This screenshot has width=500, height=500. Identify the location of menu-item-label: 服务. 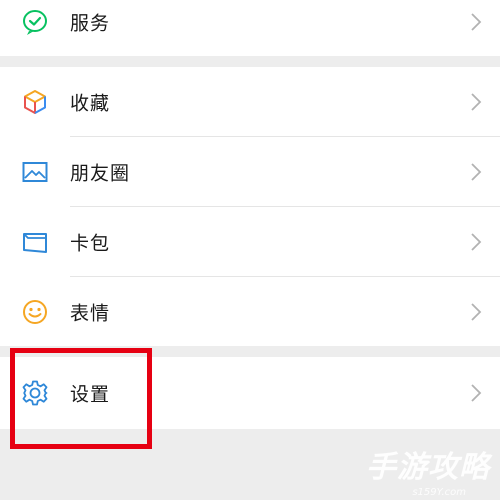
(90, 23).